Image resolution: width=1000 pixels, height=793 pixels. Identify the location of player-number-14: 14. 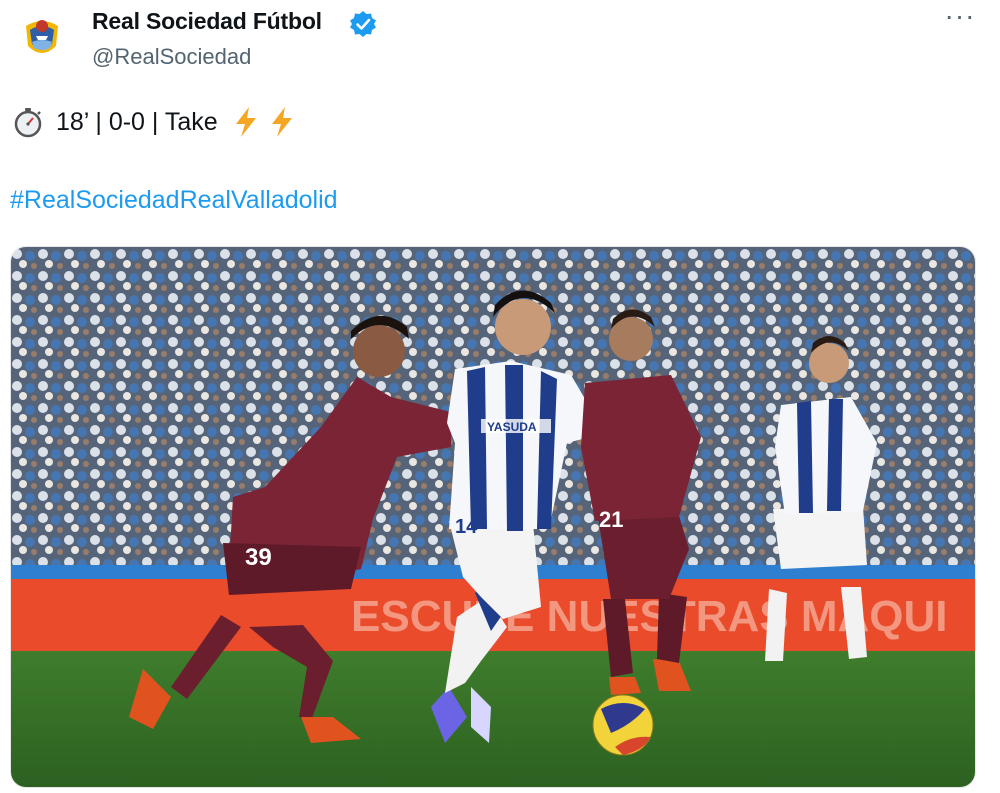
(466, 527).